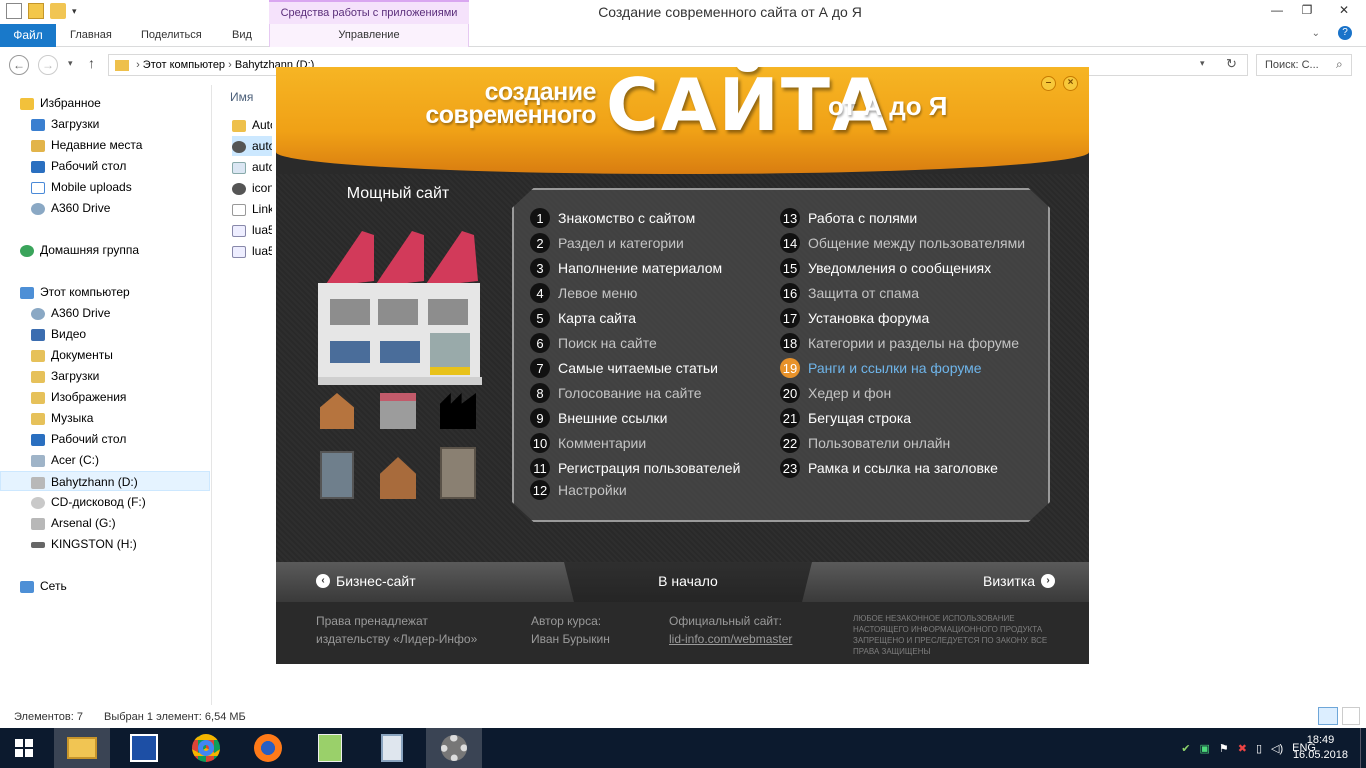 The width and height of the screenshot is (1366, 768). I want to click on network-disconnected-icon: ✖, so click(1242, 748).